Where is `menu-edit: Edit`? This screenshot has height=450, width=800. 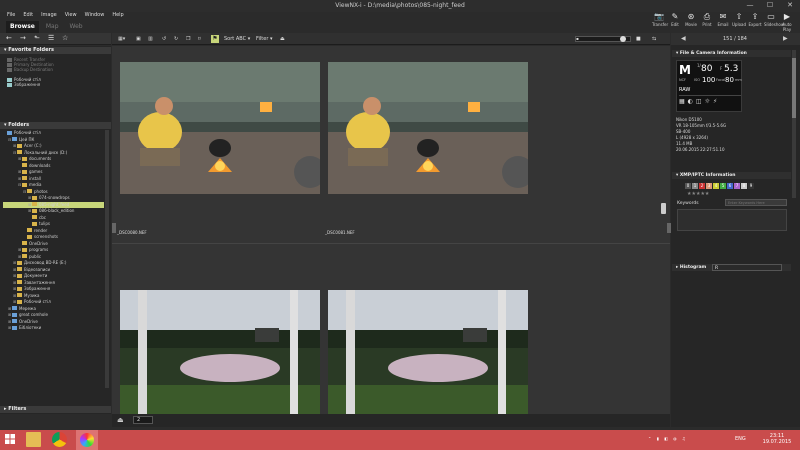 menu-edit: Edit is located at coordinates (28, 15).